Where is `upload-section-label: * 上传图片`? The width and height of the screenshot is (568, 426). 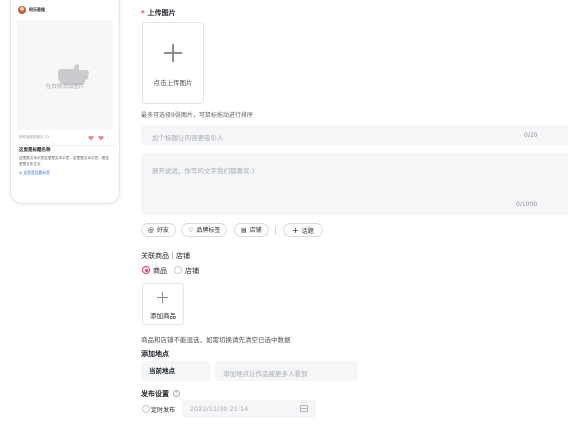
upload-section-label: * 上传图片 is located at coordinates (158, 13).